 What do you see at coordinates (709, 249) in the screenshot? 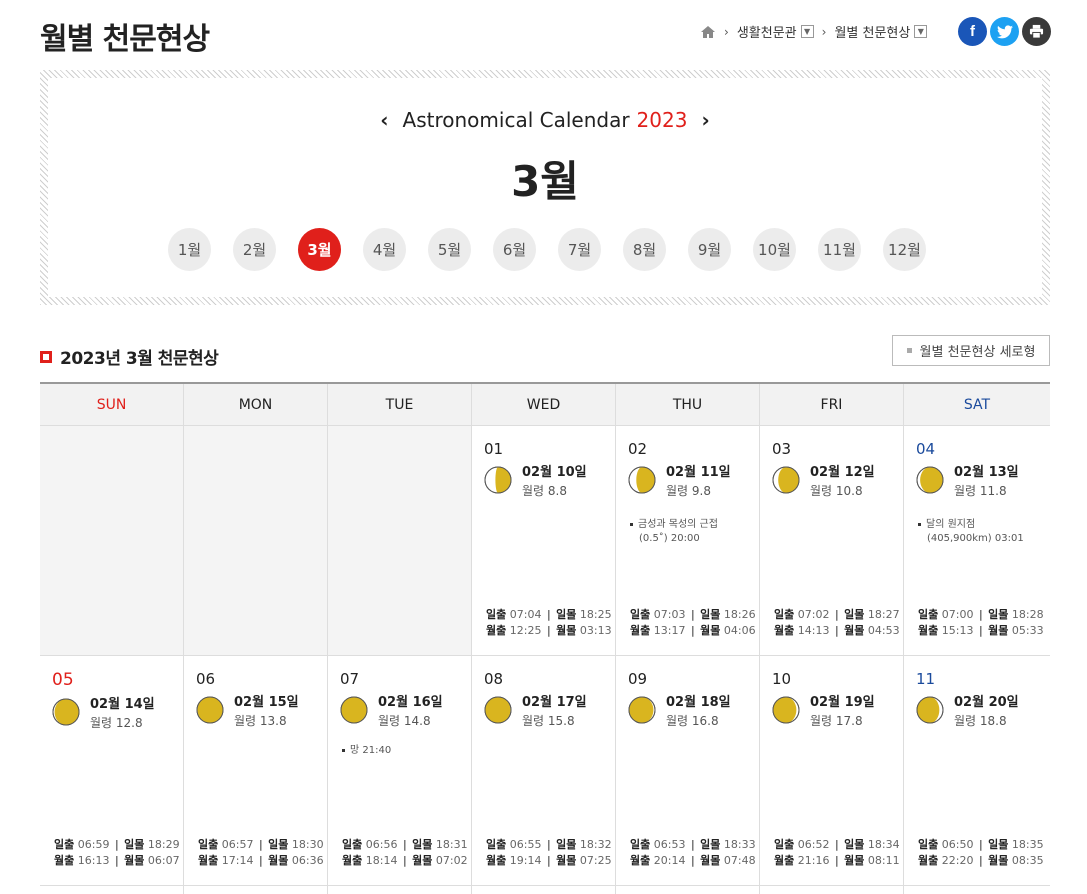
I see `month-button-9: 9월` at bounding box center [709, 249].